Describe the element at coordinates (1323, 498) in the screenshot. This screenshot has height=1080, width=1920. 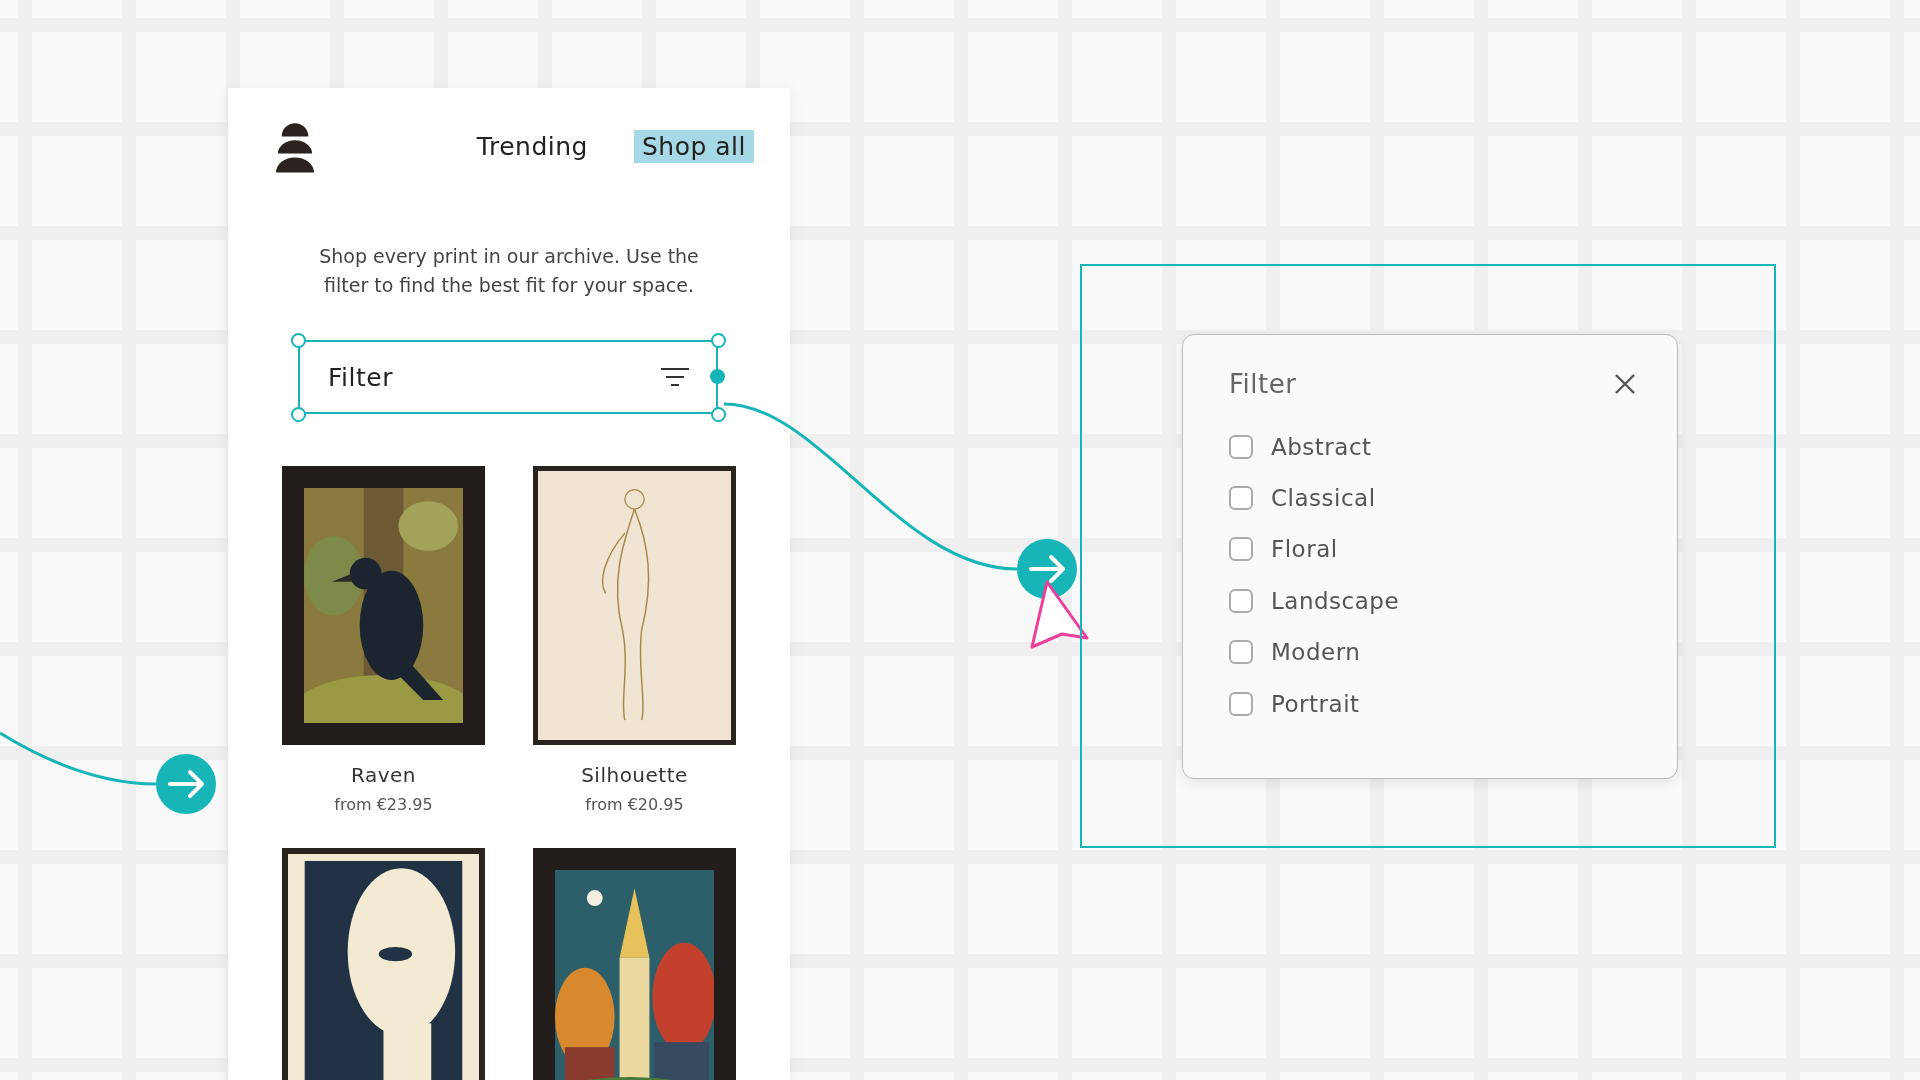
I see `option-label: Classical` at that location.